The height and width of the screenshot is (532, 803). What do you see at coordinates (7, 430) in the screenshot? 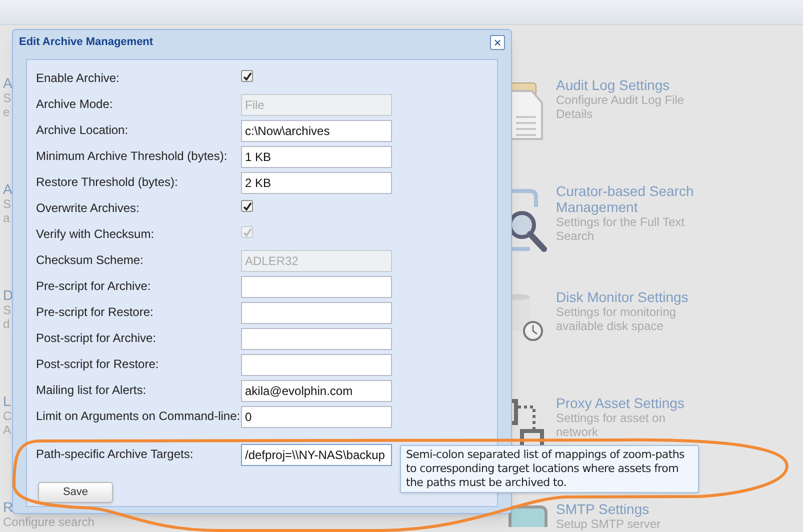
I see `setting-description: A` at bounding box center [7, 430].